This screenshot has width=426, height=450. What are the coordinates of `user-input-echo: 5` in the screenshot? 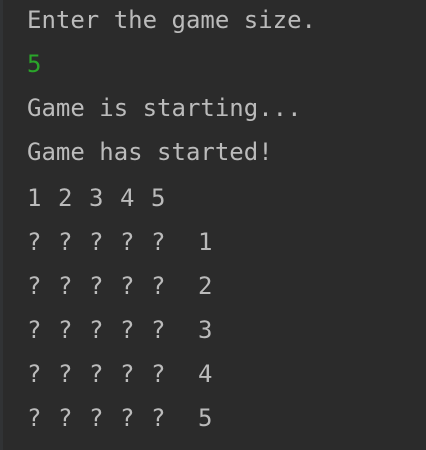 It's located at (34, 64).